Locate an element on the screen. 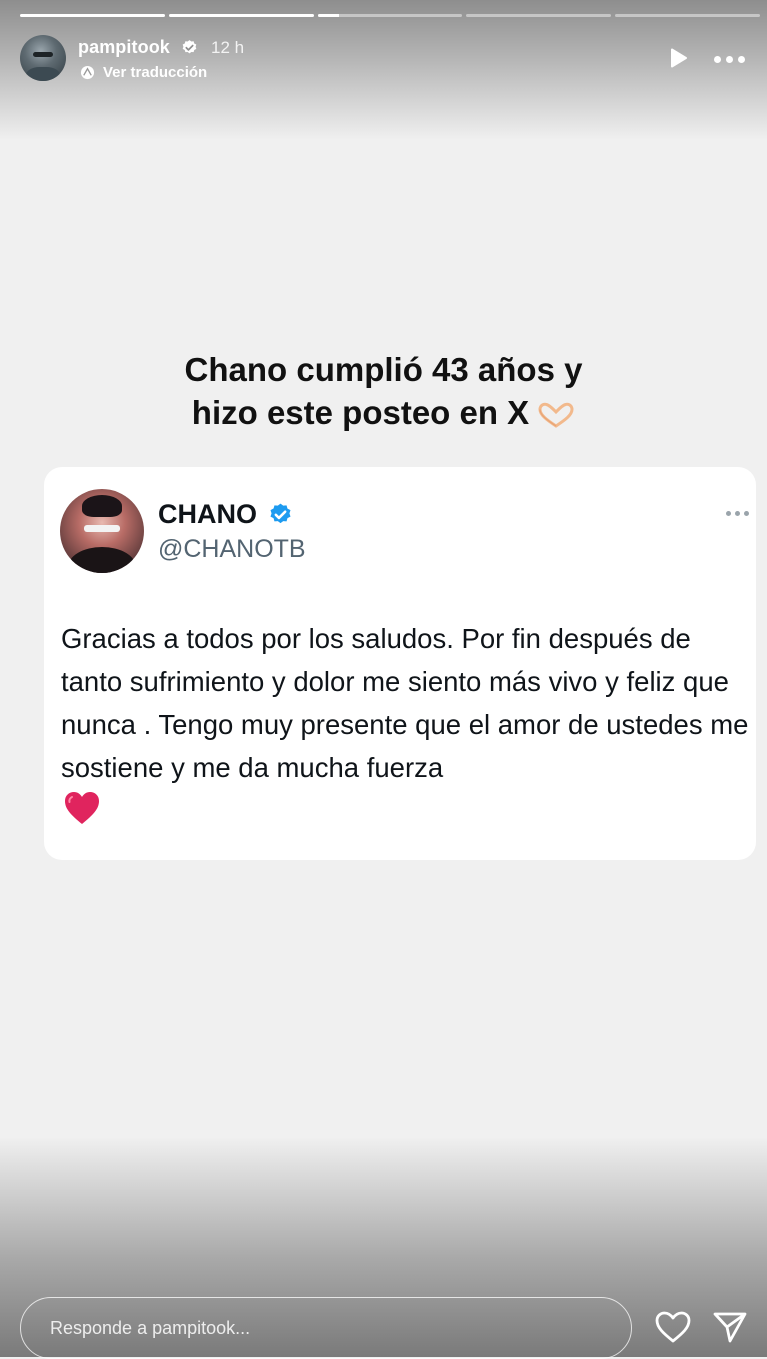  translate-icon is located at coordinates (87, 72).